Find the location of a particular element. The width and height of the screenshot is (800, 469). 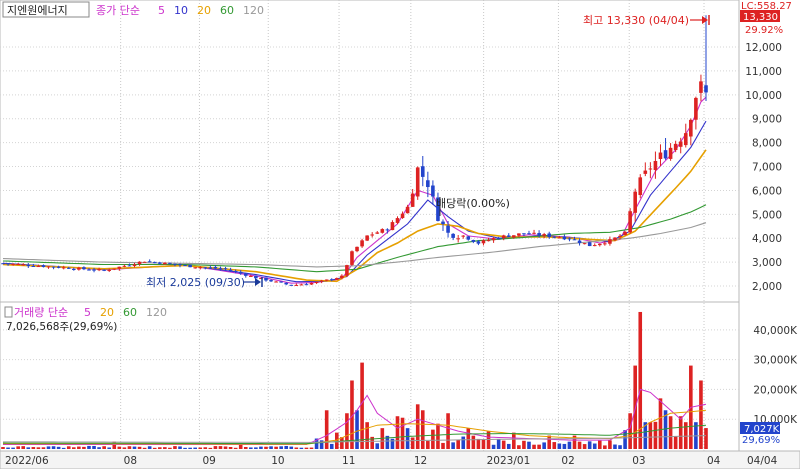

y-tick-label: 8,000 is located at coordinates (767, 144).